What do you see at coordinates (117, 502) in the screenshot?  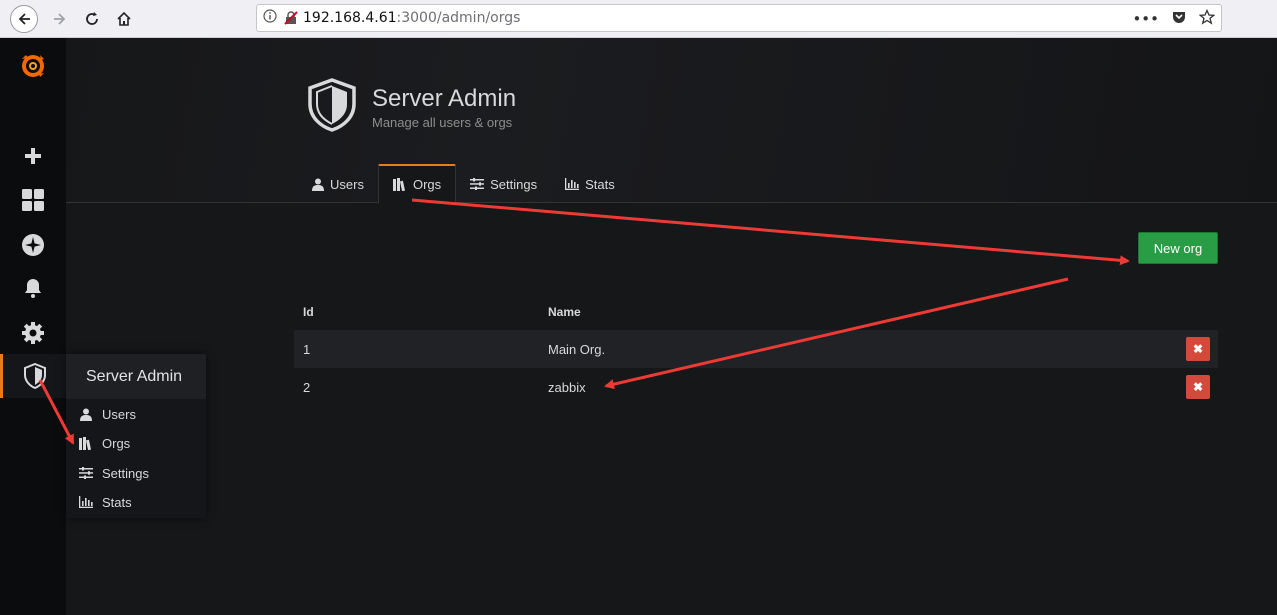 I see `flyout-item-label: Stats` at bounding box center [117, 502].